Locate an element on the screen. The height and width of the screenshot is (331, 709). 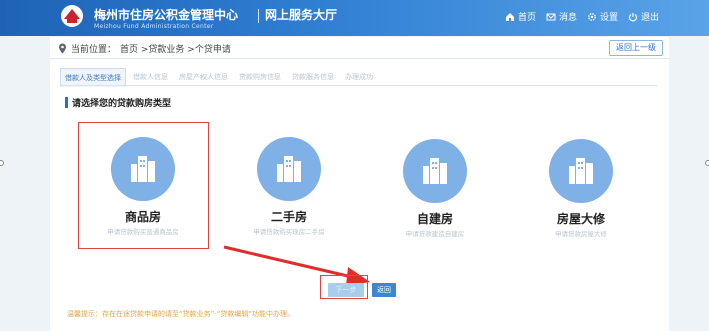
card-desc: 申请贷款建造自建房 is located at coordinates (435, 234).